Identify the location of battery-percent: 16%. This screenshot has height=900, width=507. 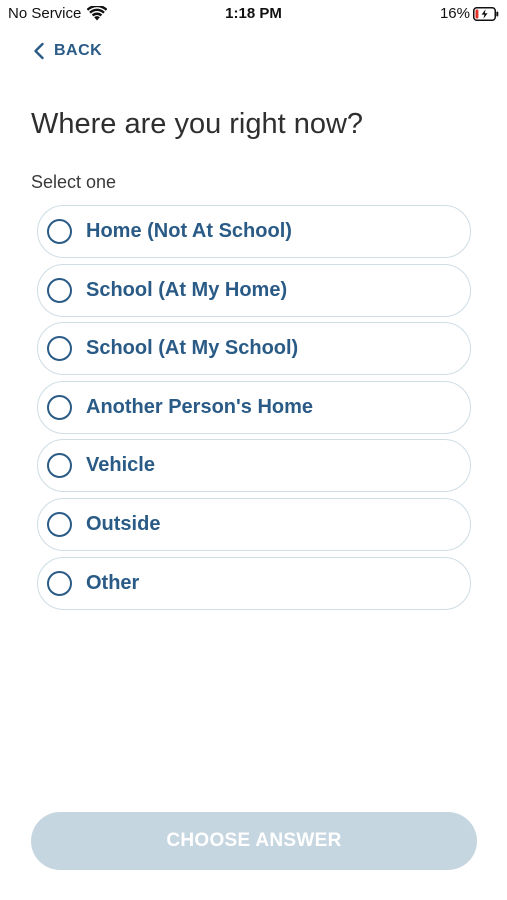
(454, 13).